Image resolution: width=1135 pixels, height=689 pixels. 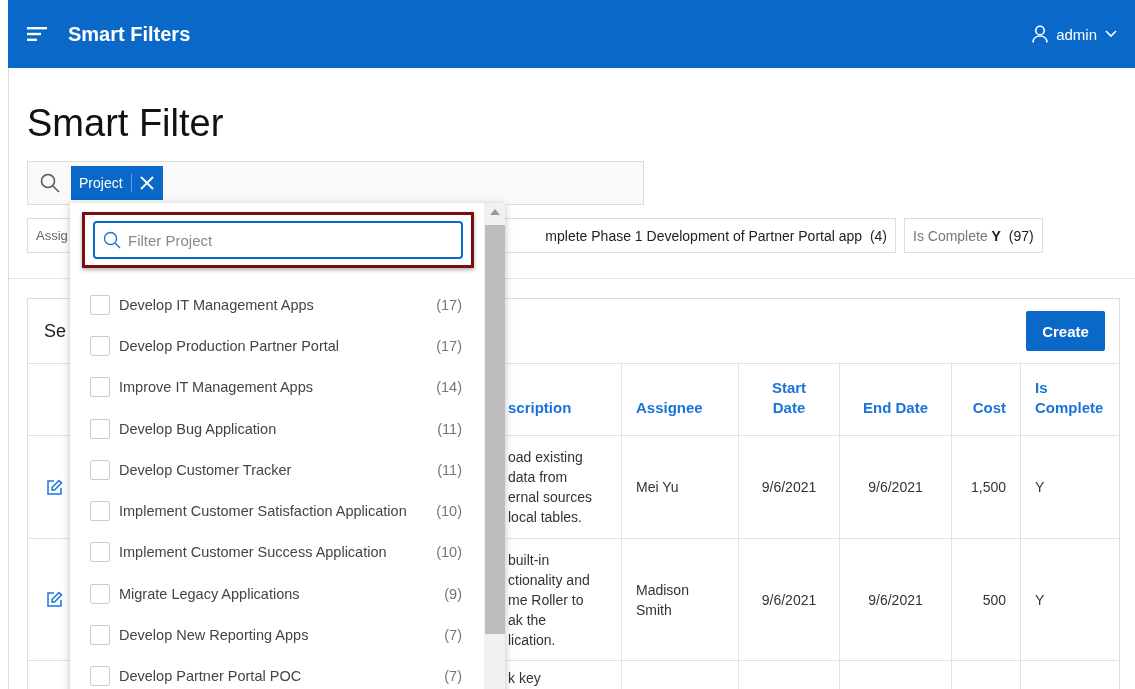 I want to click on page-title: Smart Filter, so click(x=126, y=123).